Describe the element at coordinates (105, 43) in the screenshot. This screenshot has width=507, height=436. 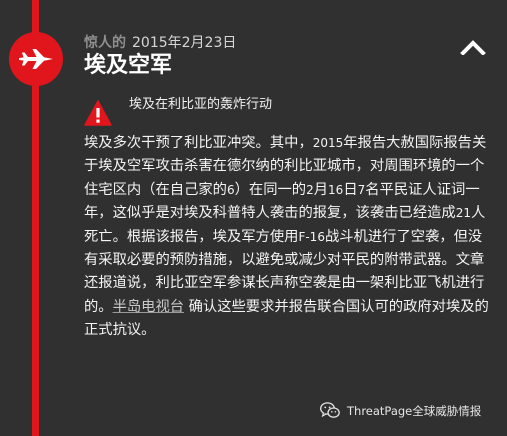
I see `event-category: 惊人的` at that location.